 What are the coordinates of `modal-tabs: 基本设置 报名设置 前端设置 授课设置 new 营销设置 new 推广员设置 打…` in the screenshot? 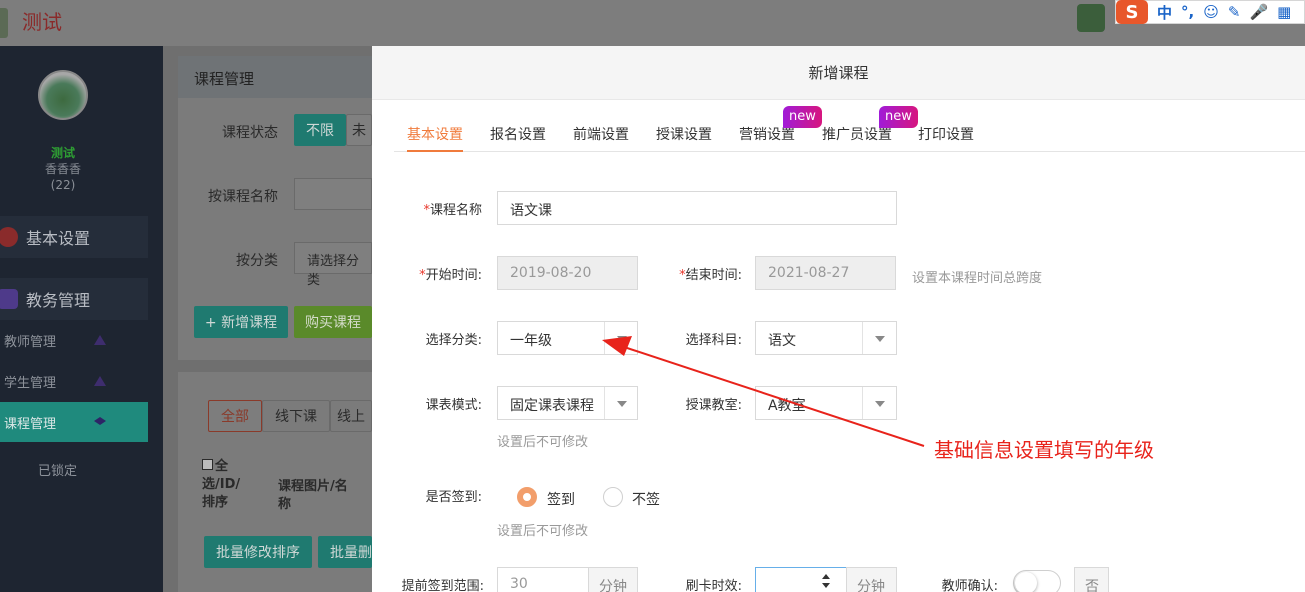 It's located at (849, 126).